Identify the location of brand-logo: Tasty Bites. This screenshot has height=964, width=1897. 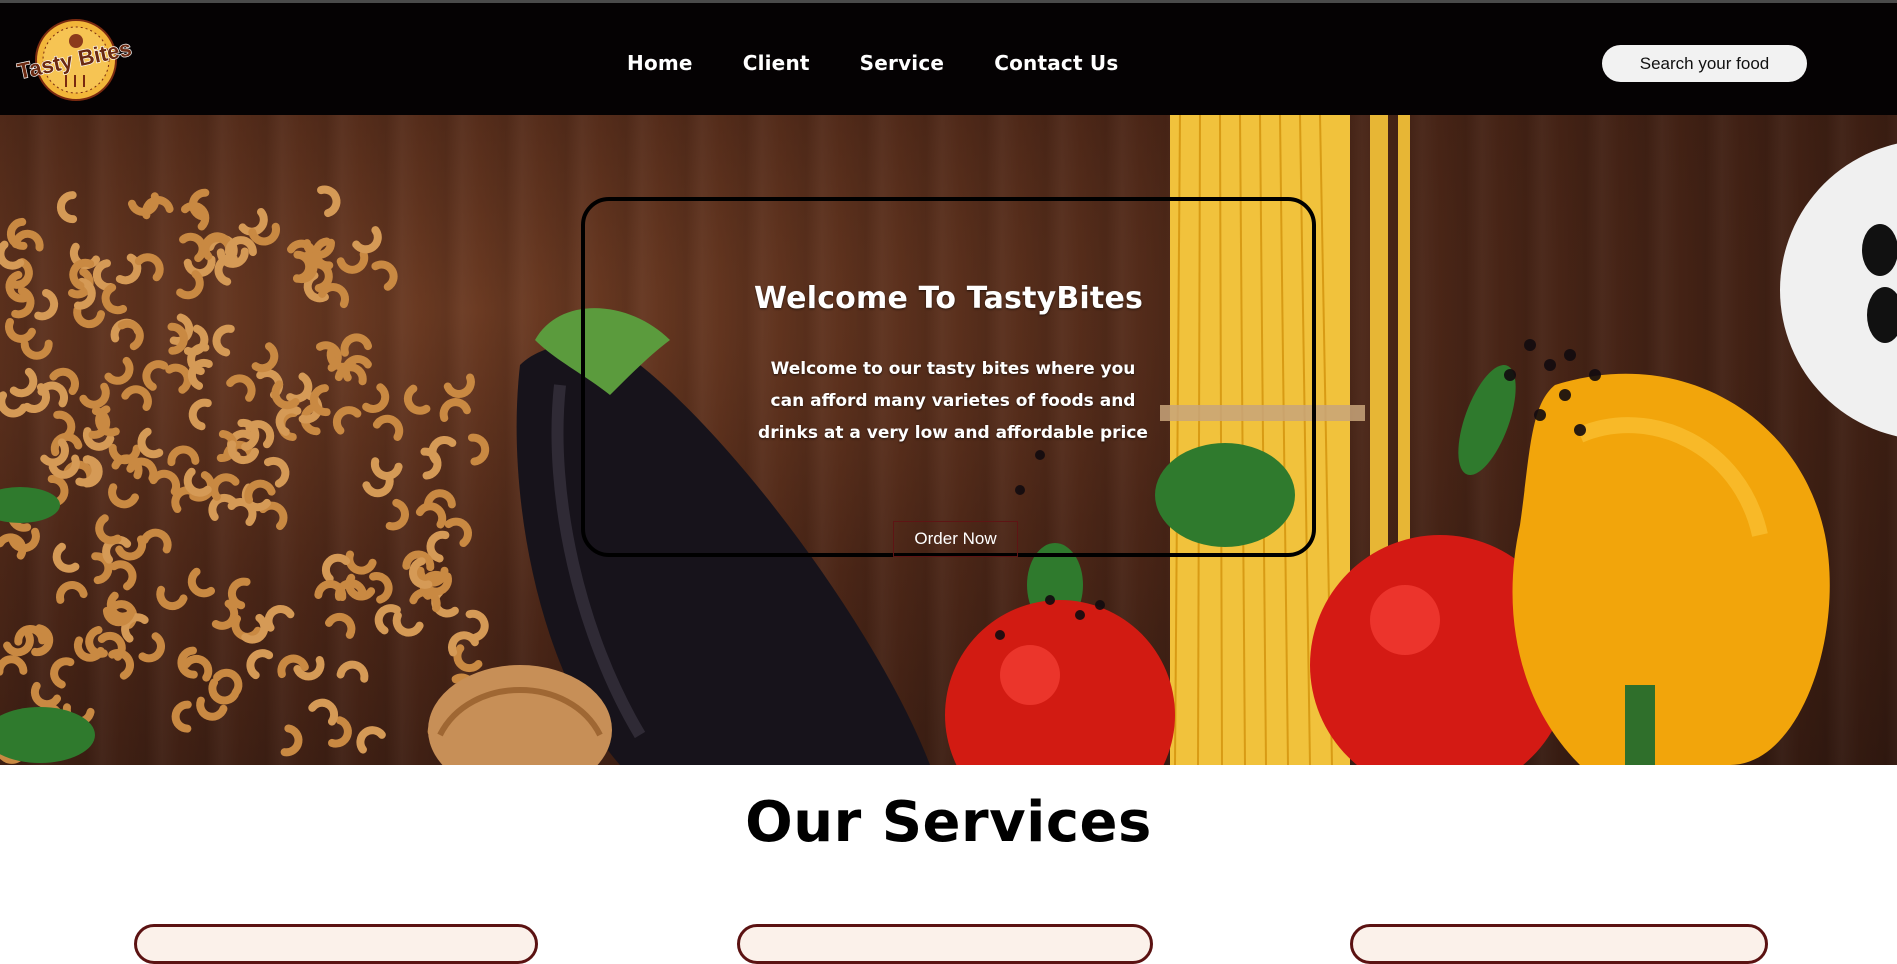
(75, 60).